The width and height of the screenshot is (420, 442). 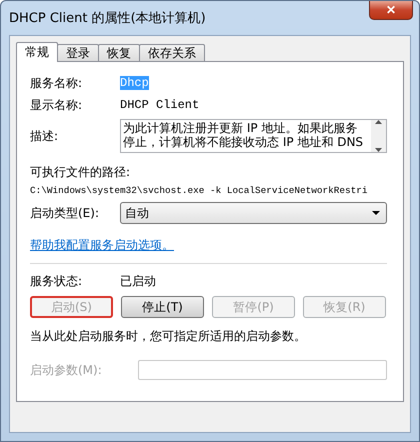 I want to click on scroll-down-icon, so click(x=378, y=150).